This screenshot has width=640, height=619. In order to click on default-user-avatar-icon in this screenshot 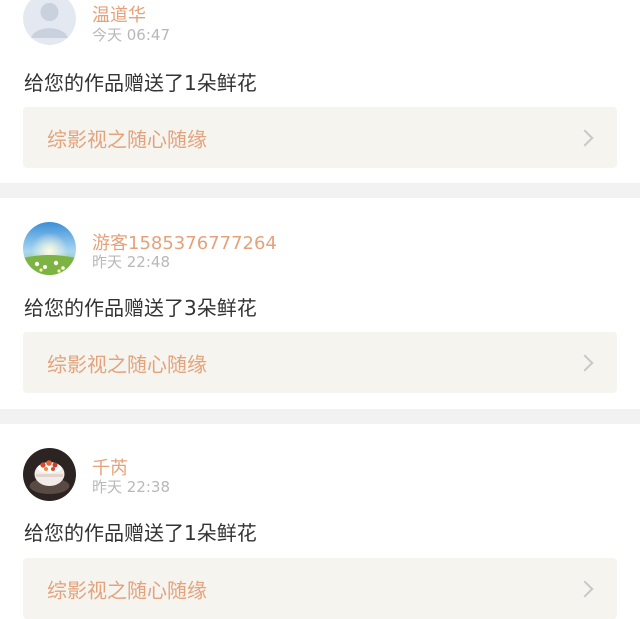, I will do `click(49, 22)`.